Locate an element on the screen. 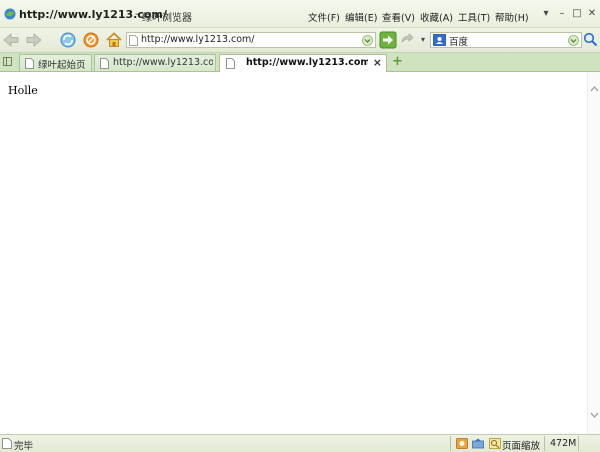  scroll-up-icon is located at coordinates (594, 88).